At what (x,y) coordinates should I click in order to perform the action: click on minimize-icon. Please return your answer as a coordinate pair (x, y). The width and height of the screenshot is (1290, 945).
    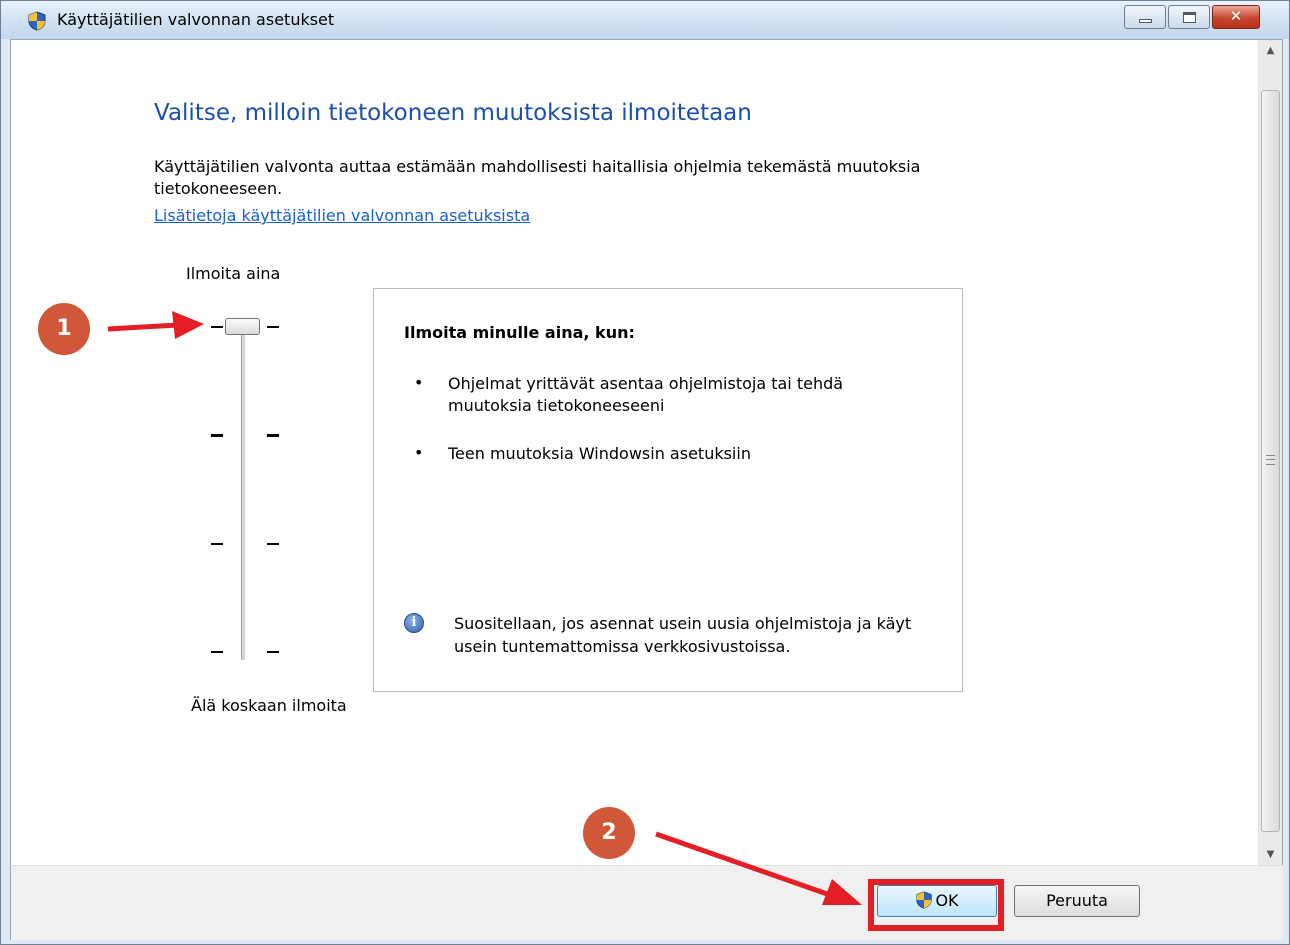
    Looking at the image, I should click on (1145, 21).